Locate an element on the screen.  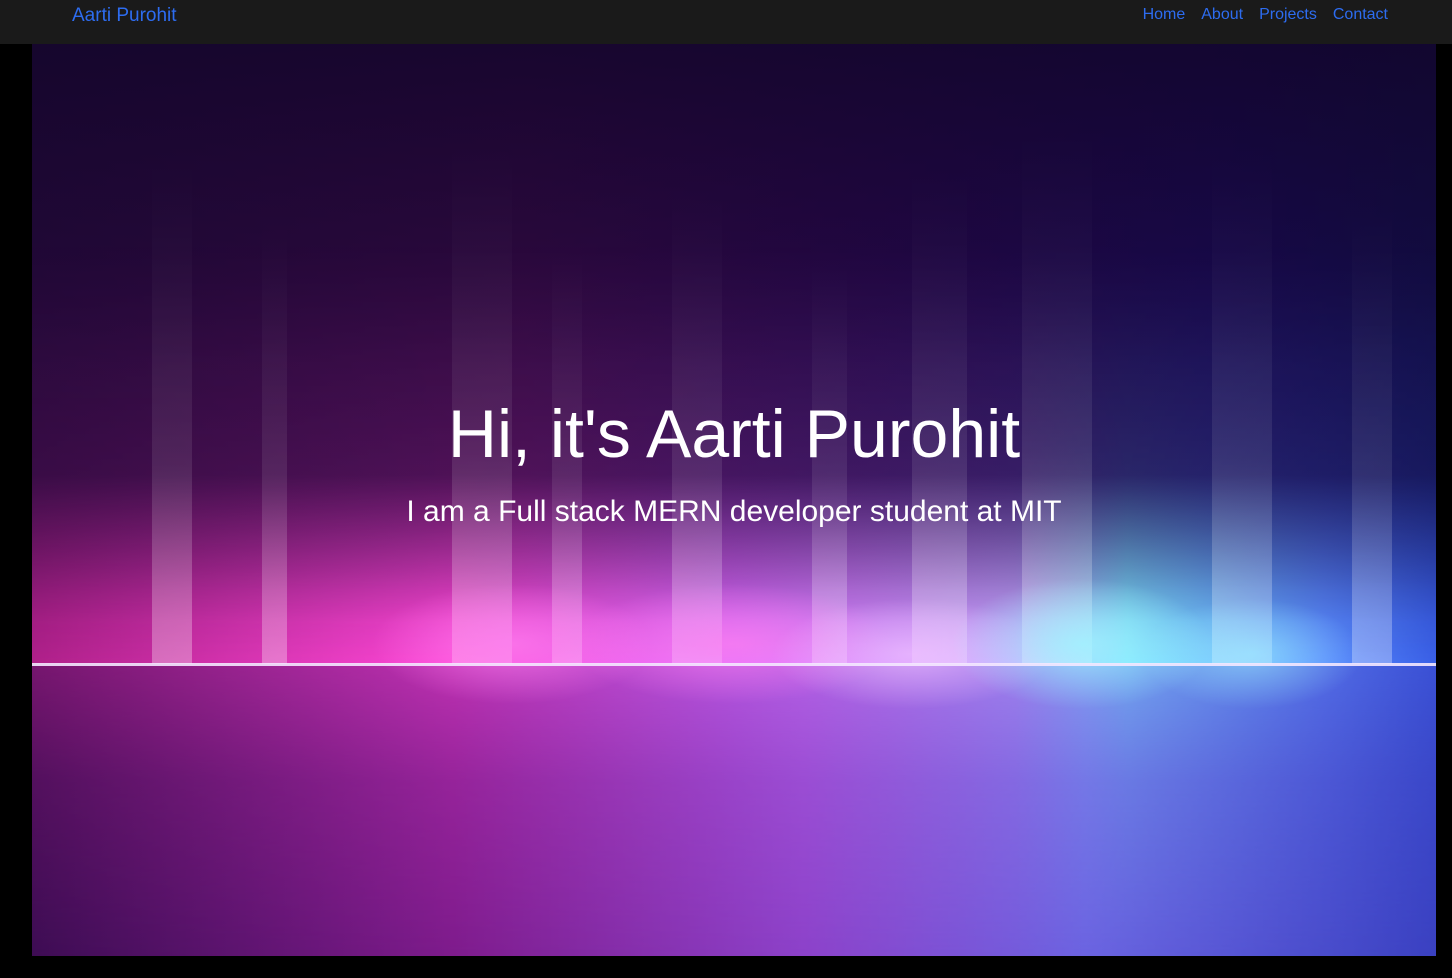
brand-link: Aarti Purohit is located at coordinates (124, 16).